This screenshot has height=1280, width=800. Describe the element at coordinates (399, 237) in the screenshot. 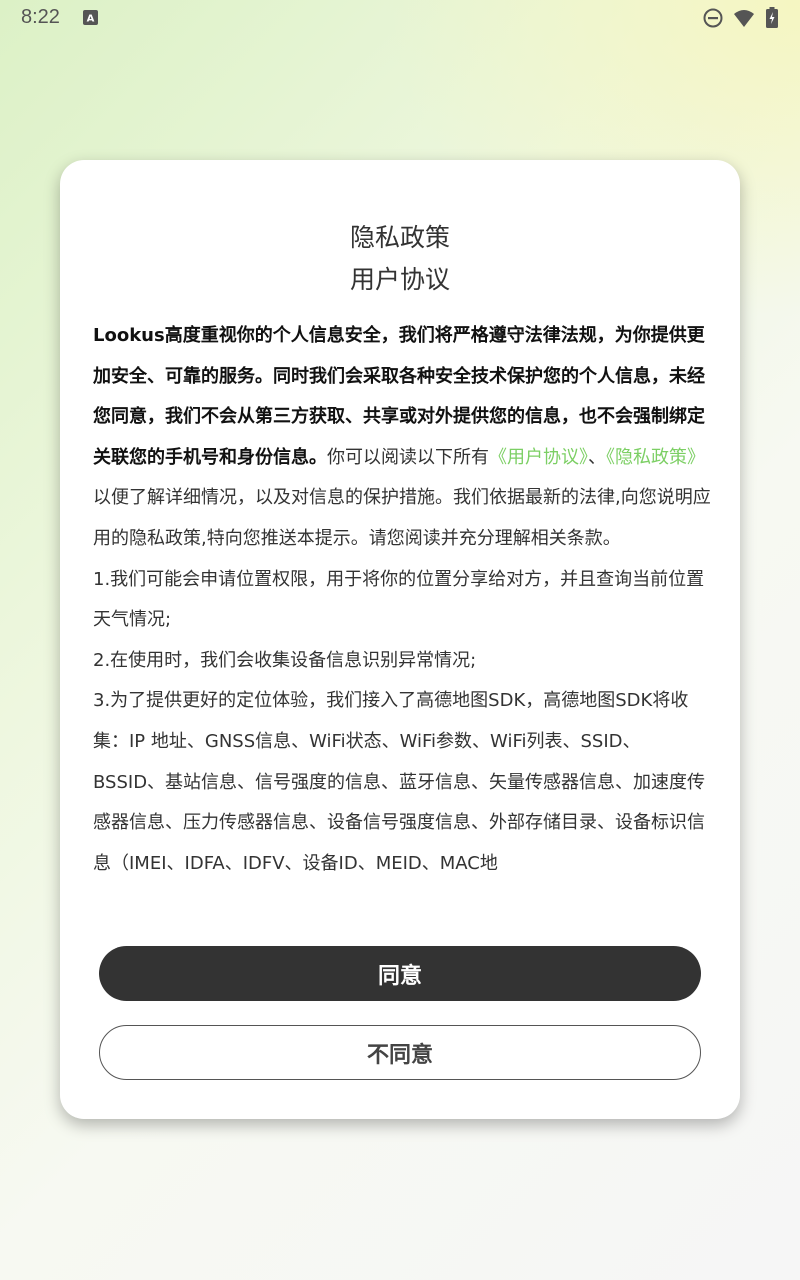

I see `dialog-title-privacy: 隐私政策` at that location.